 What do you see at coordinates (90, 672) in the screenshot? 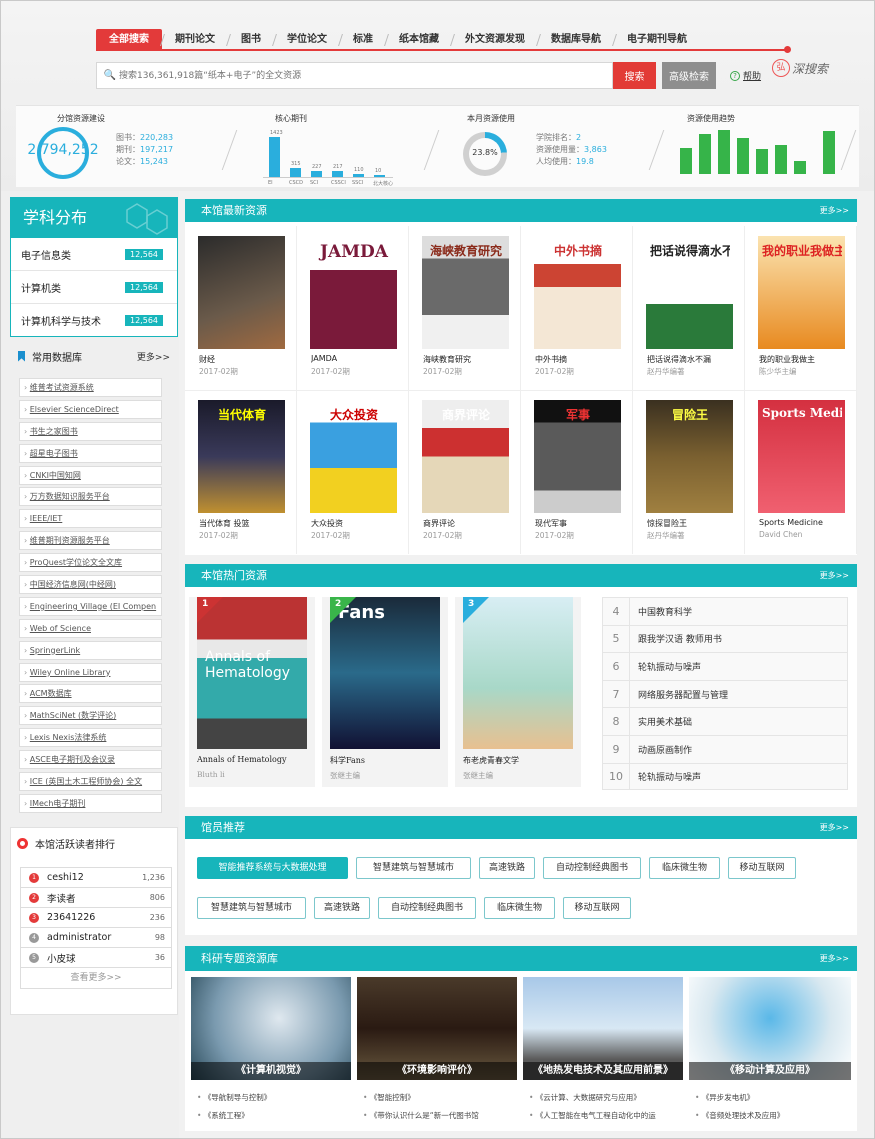
I see `database-link: Wiley Online Library` at bounding box center [90, 672].